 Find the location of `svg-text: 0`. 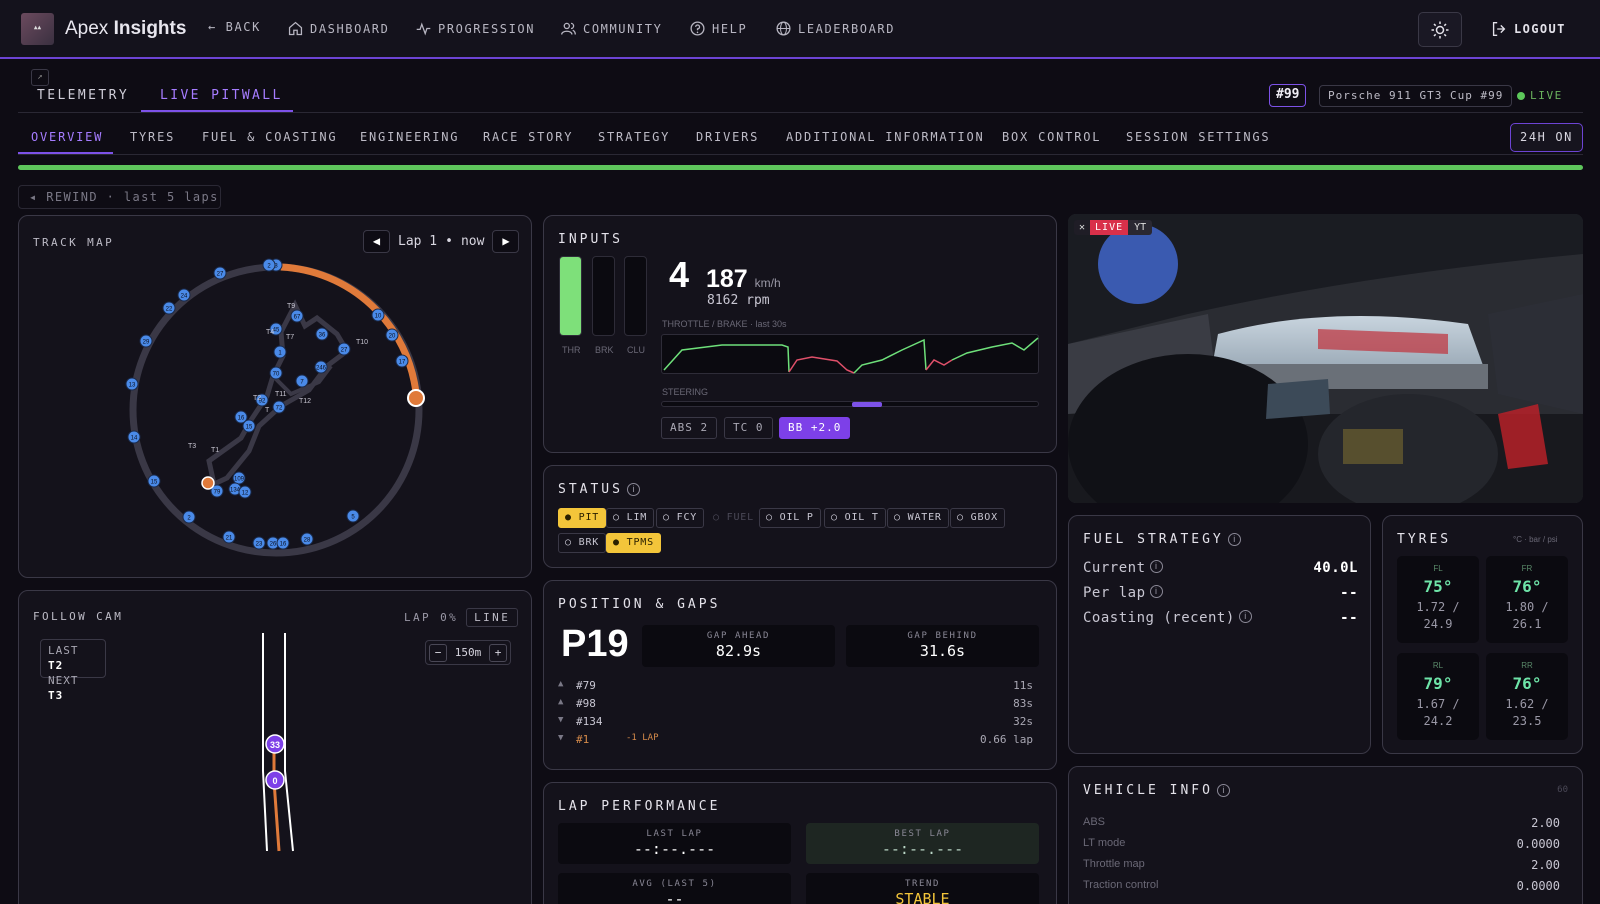

svg-text: 0 is located at coordinates (274, 781).